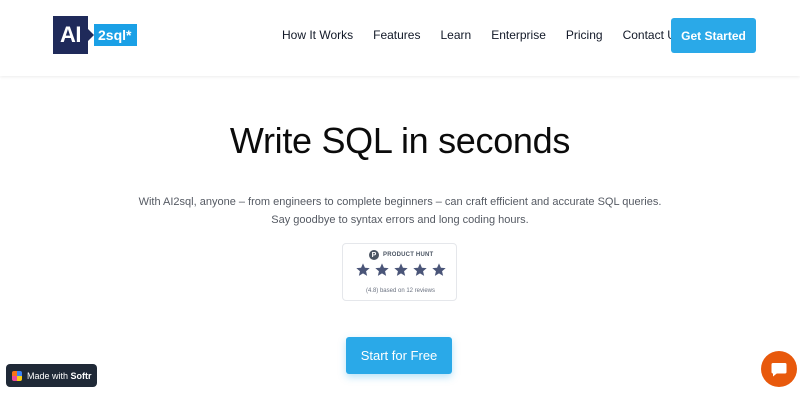 The height and width of the screenshot is (400, 800). What do you see at coordinates (399, 355) in the screenshot?
I see `start-for-free-button: Start for Free` at bounding box center [399, 355].